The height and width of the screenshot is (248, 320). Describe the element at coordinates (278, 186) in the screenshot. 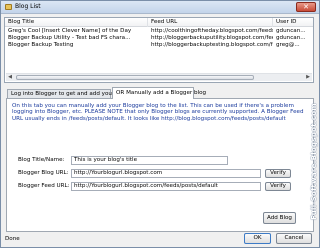

I see `verify-feed-url-button: Verify` at that location.